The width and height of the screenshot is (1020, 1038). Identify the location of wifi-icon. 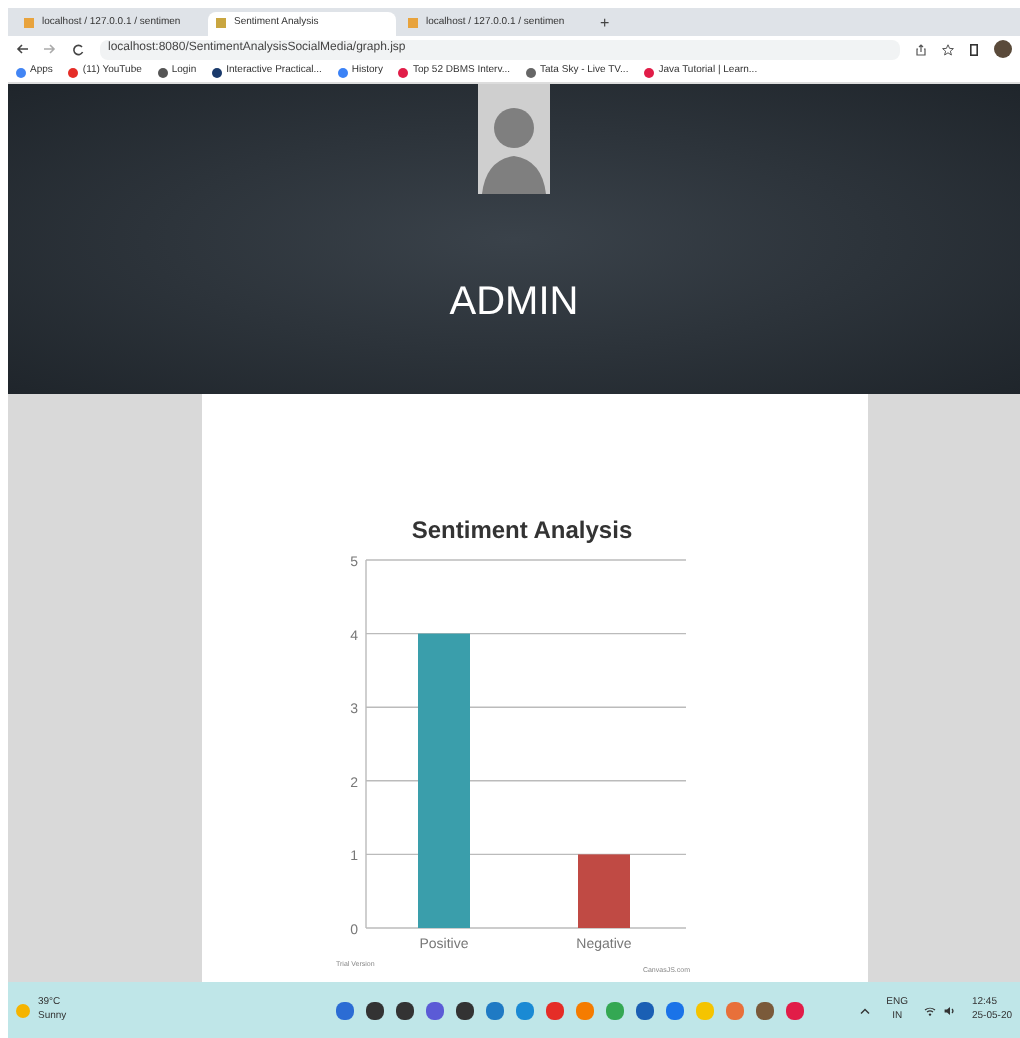
(929, 1010).